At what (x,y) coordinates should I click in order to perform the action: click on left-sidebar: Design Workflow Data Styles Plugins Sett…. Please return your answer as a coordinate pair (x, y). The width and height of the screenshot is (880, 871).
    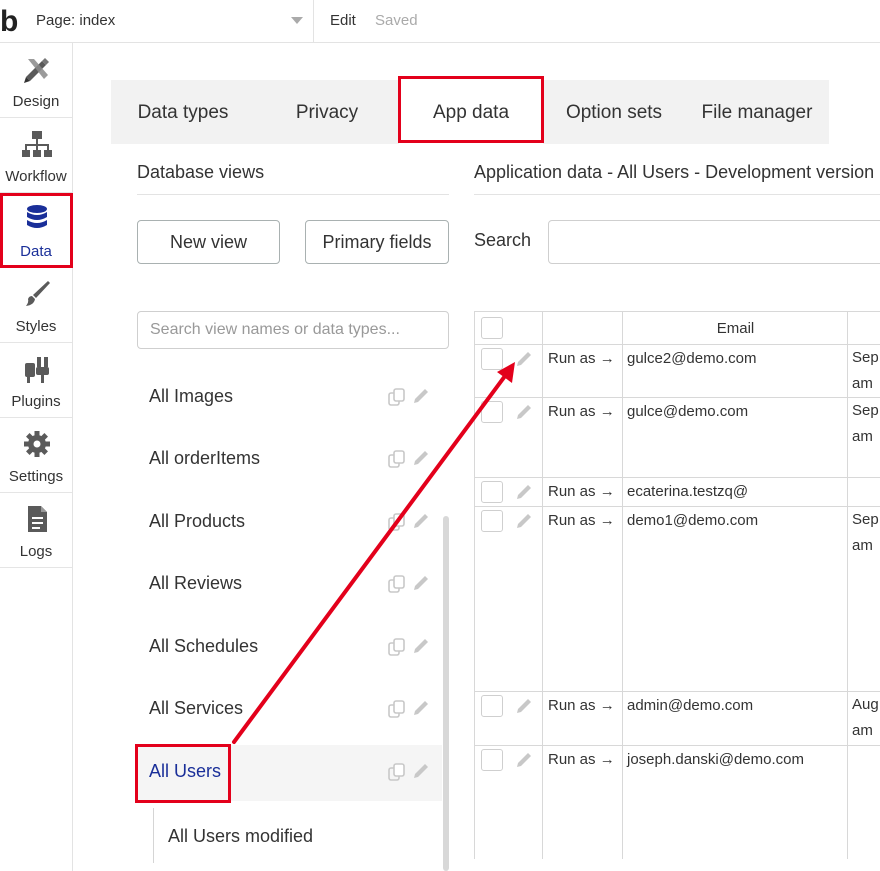
    Looking at the image, I should click on (36, 457).